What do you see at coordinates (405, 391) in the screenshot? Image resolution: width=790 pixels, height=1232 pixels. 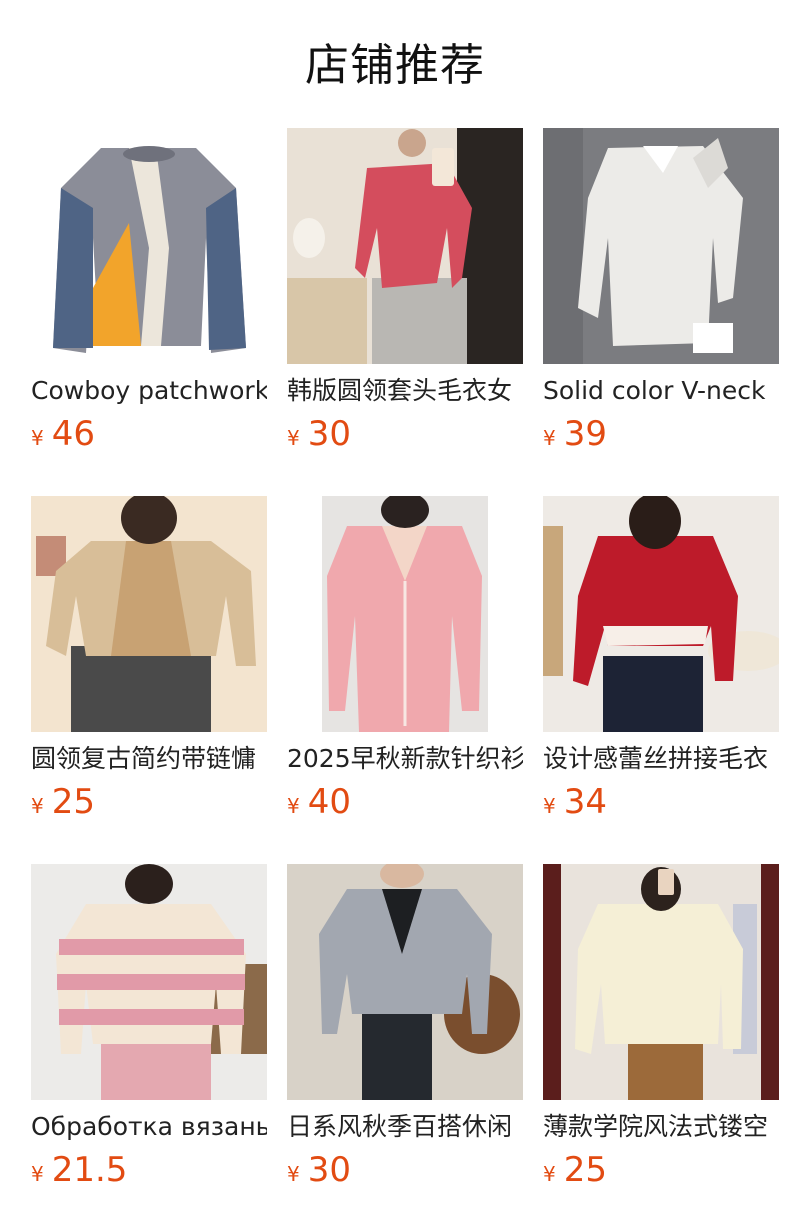 I see `product-name: 韩版圆领套头毛衣女` at bounding box center [405, 391].